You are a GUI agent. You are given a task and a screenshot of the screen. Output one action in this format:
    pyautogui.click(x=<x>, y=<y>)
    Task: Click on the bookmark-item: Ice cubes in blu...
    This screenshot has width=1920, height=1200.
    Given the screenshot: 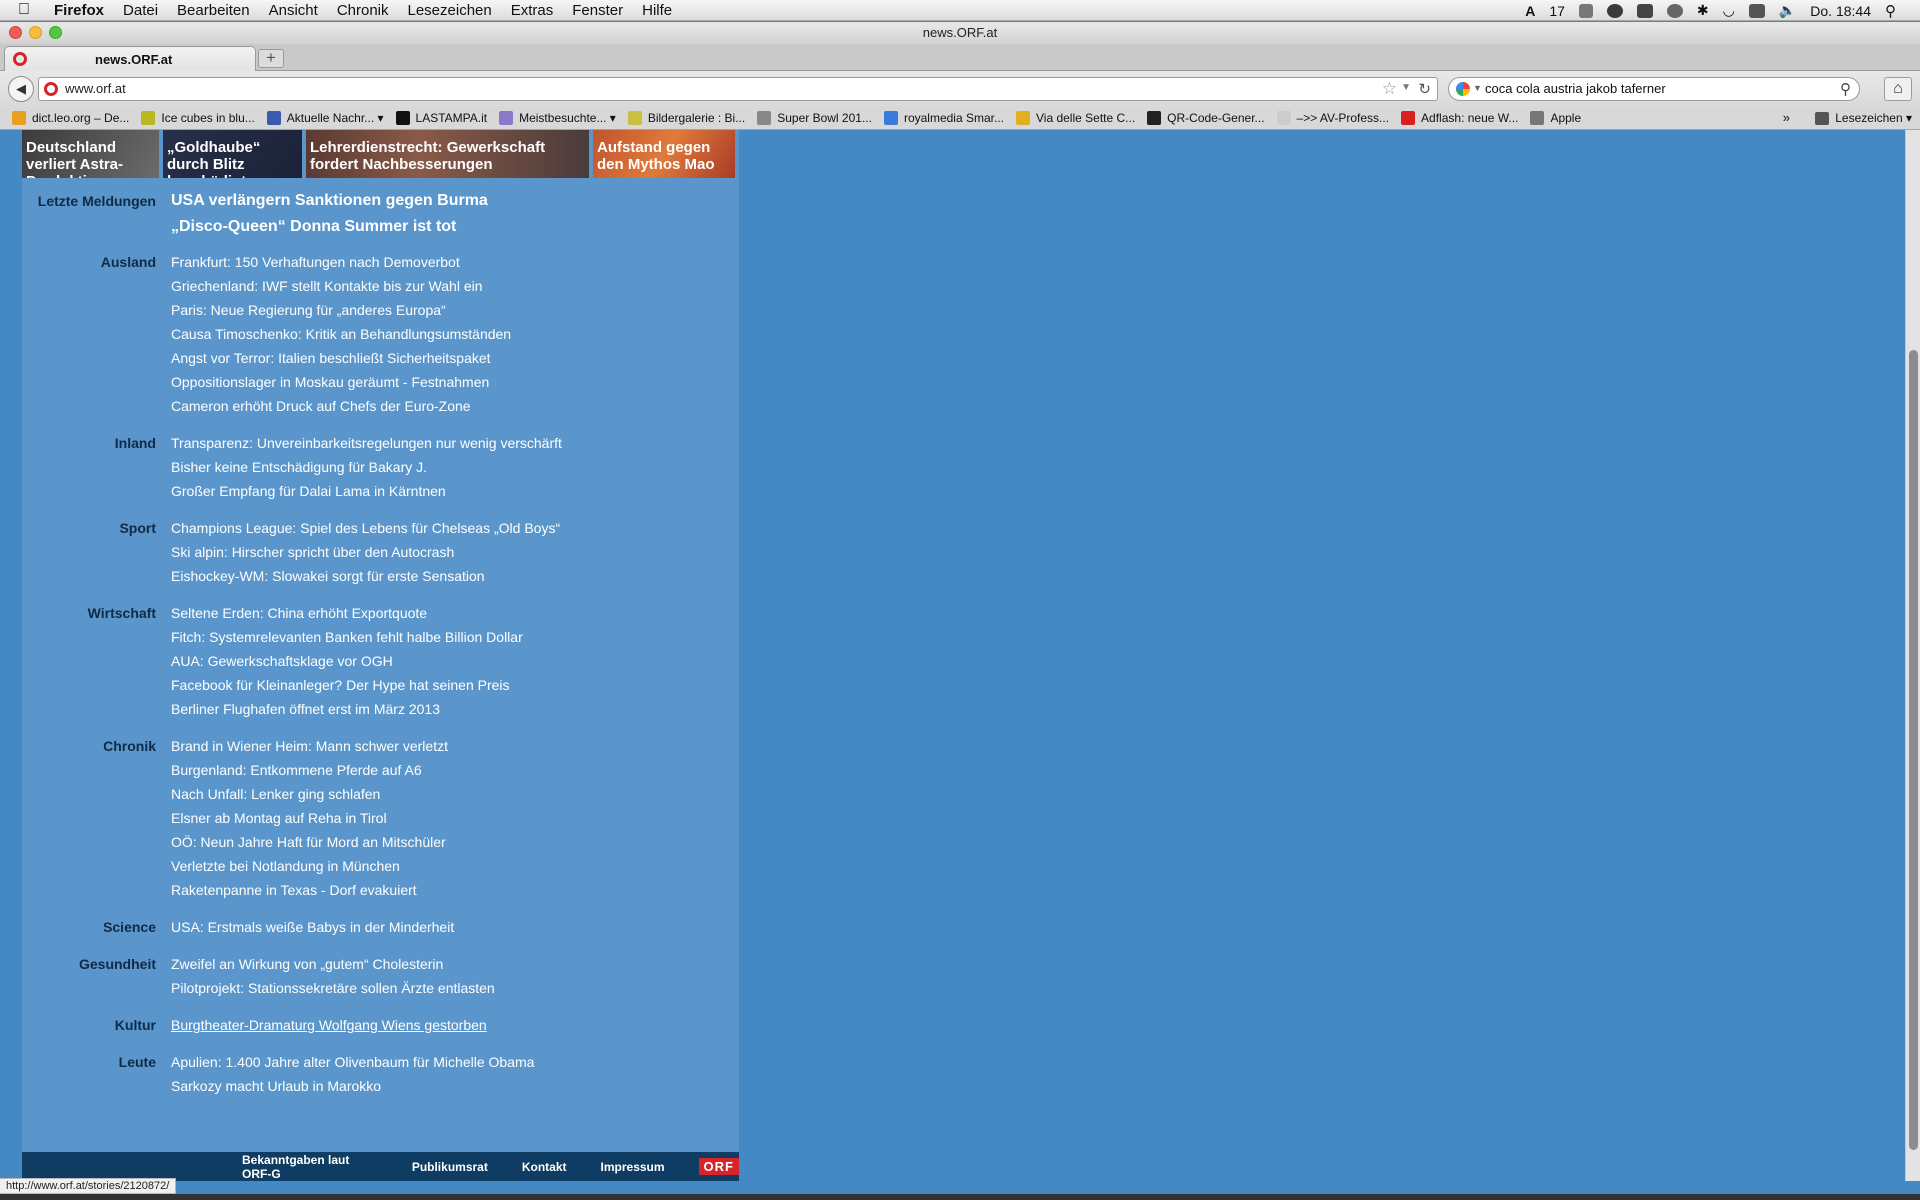 What is the action you would take?
    pyautogui.click(x=198, y=118)
    